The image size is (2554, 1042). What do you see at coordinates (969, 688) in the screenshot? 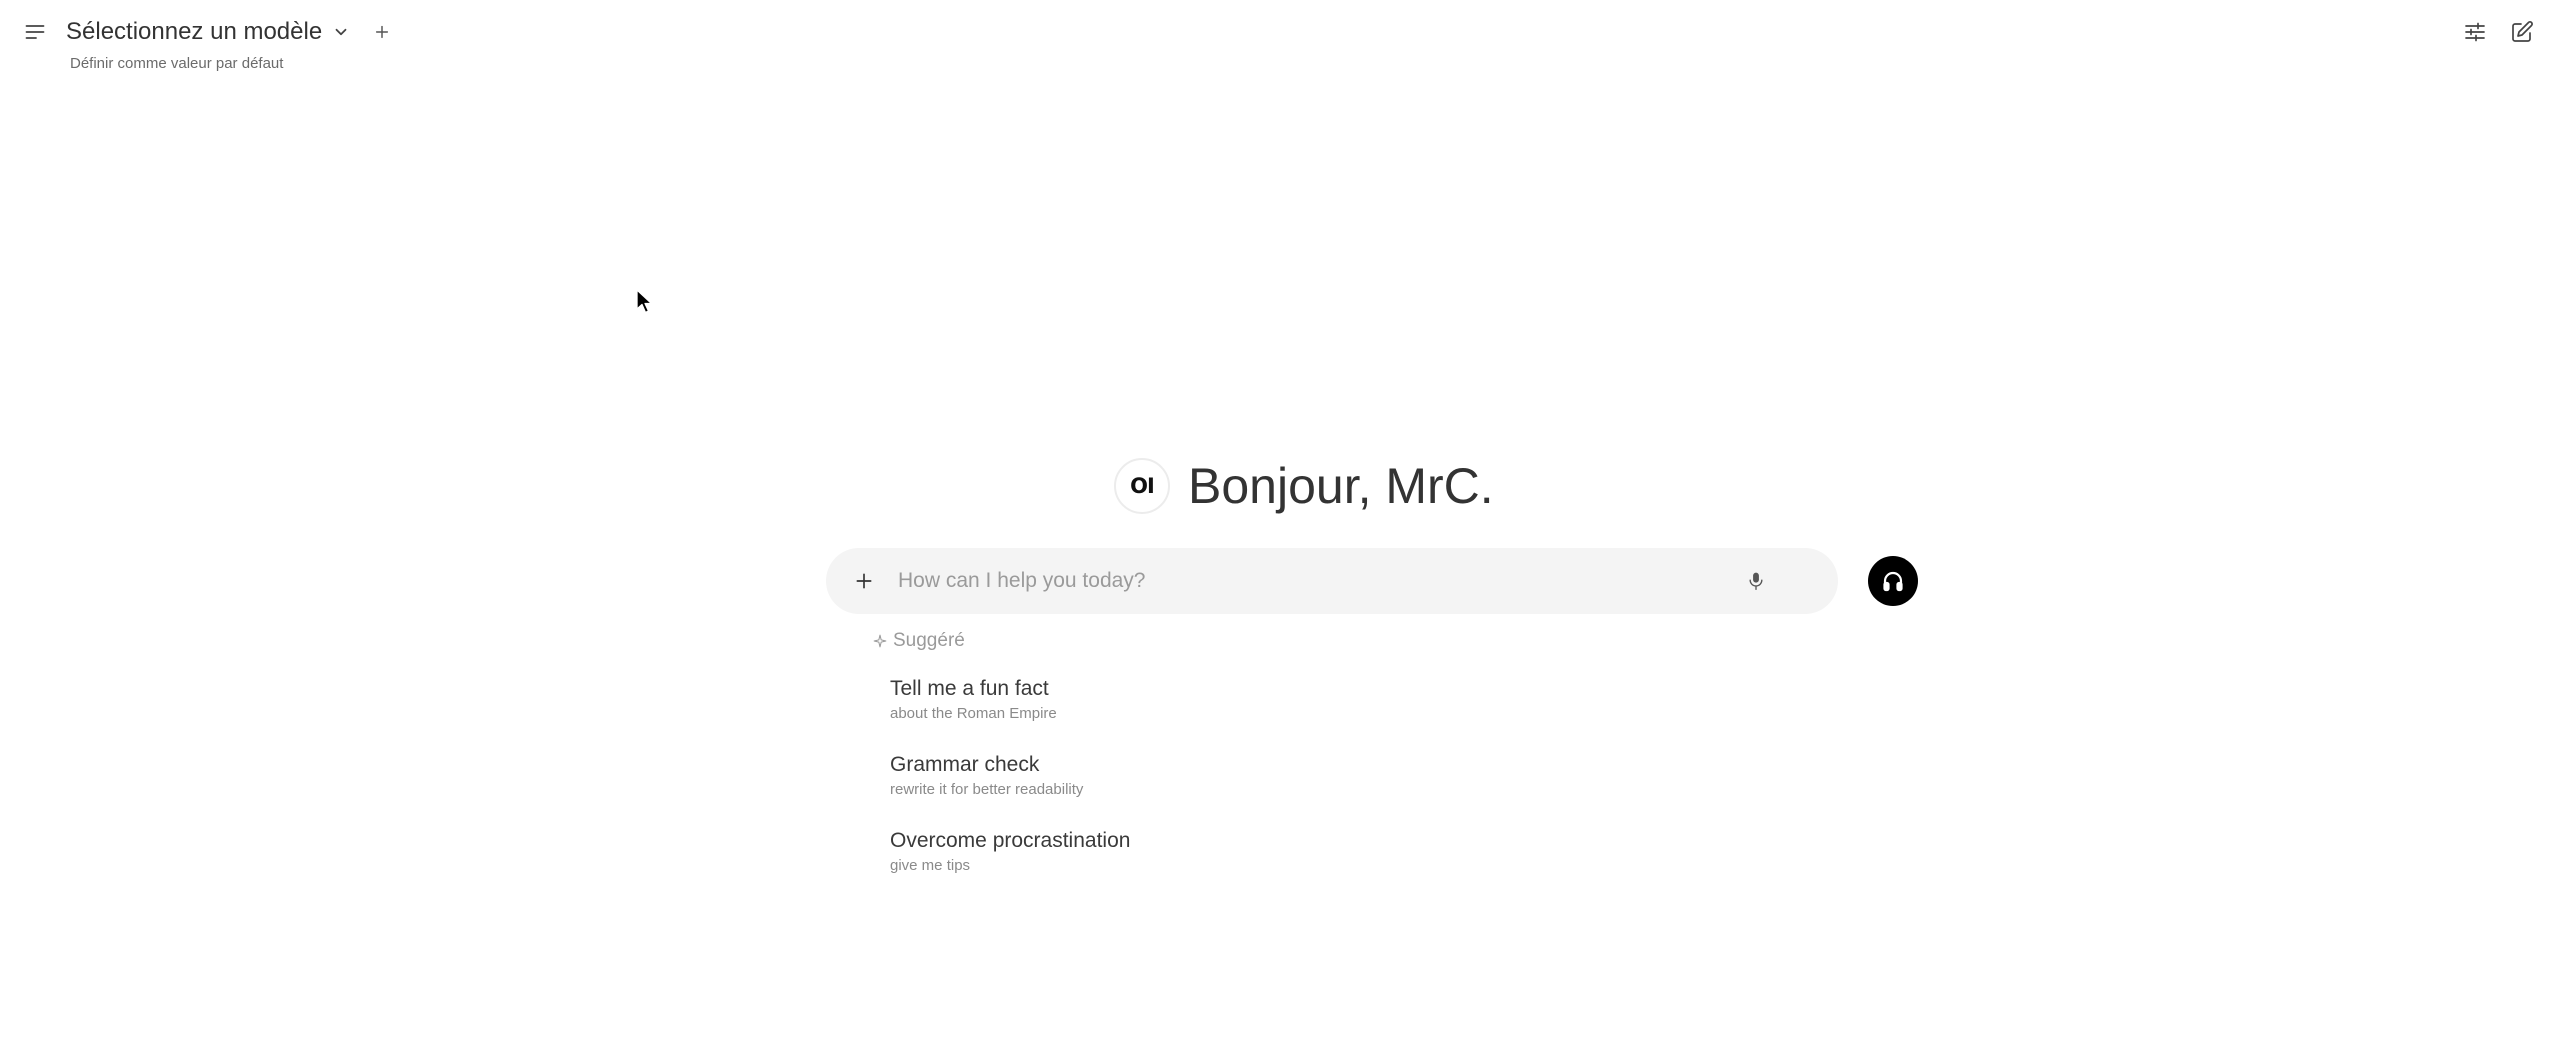
I see `suggestion-title: Tell me a fun fact` at bounding box center [969, 688].